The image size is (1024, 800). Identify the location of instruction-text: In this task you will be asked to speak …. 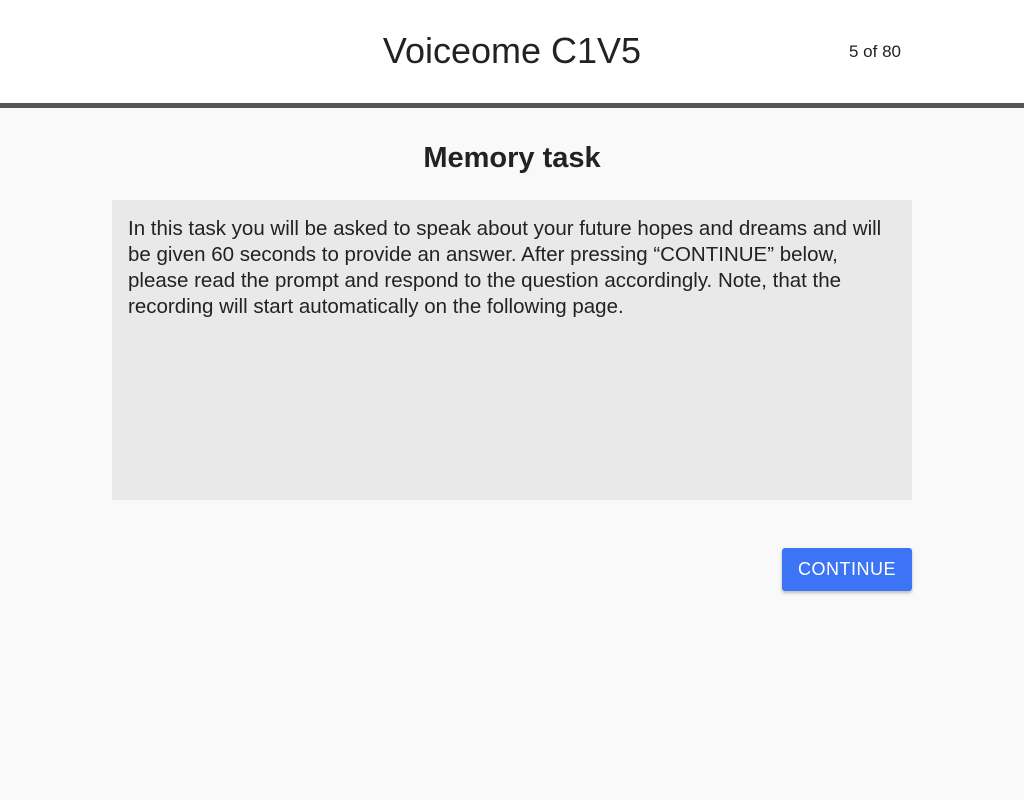
(505, 267).